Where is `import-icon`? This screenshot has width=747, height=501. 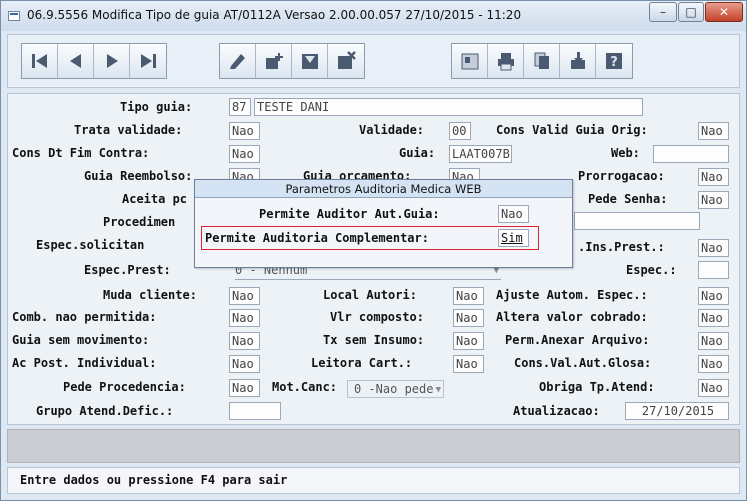 import-icon is located at coordinates (578, 61).